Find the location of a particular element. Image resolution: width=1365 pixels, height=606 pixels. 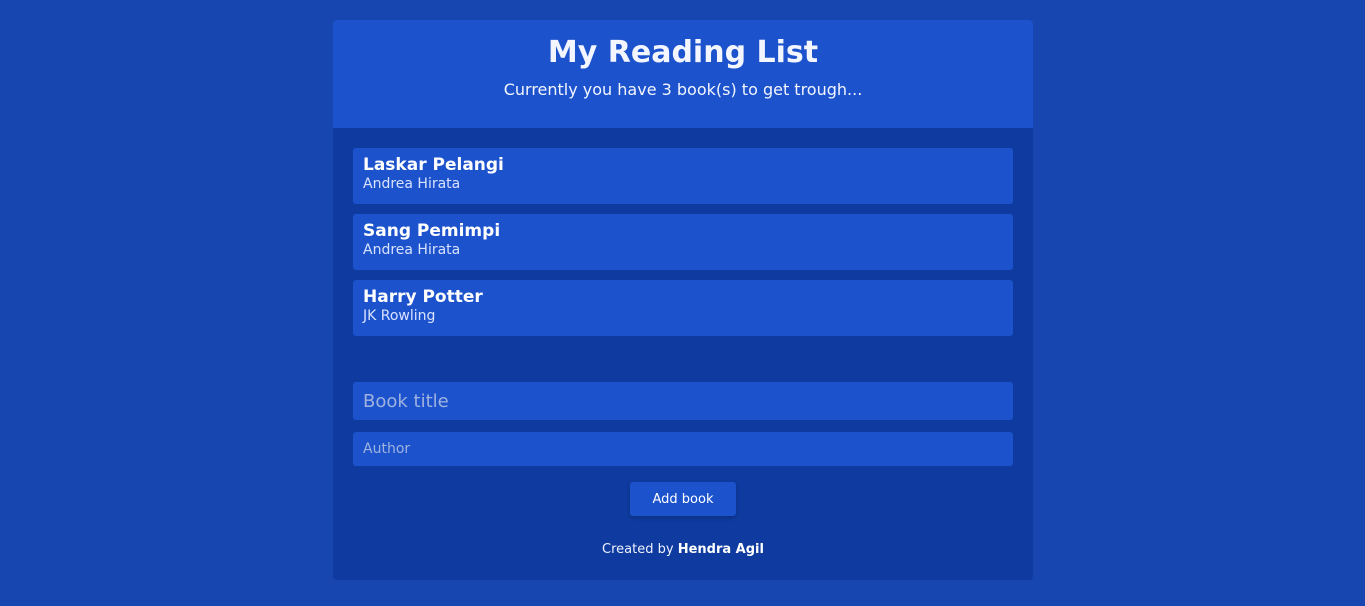

author-input is located at coordinates (683, 449).